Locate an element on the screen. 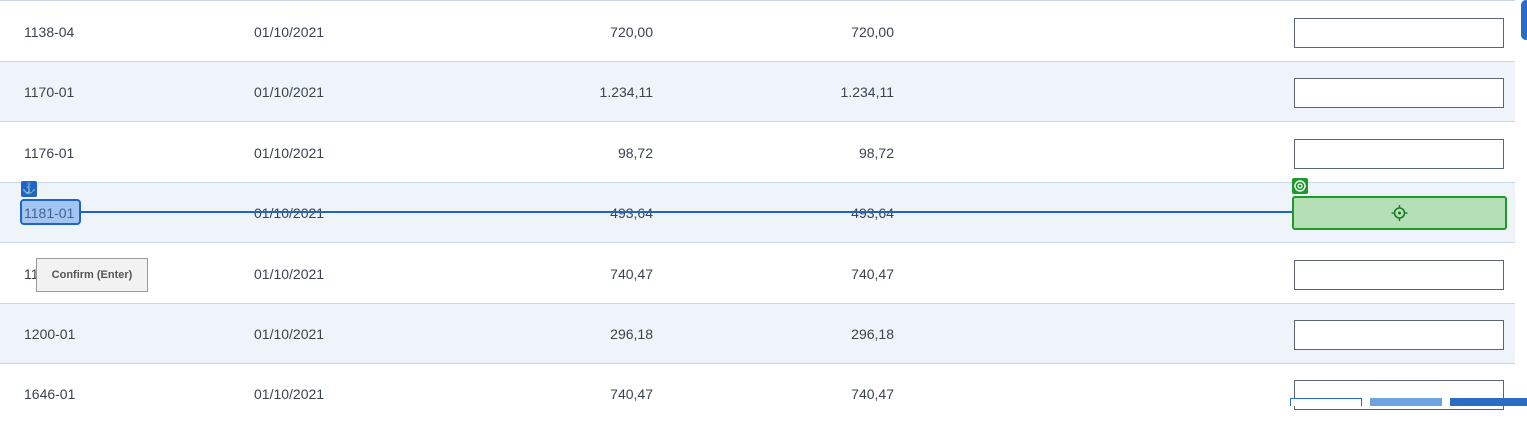 This screenshot has height=424, width=1527. table-row: 1138-04 01/10/2021 720,00 720,00 is located at coordinates (757, 32).